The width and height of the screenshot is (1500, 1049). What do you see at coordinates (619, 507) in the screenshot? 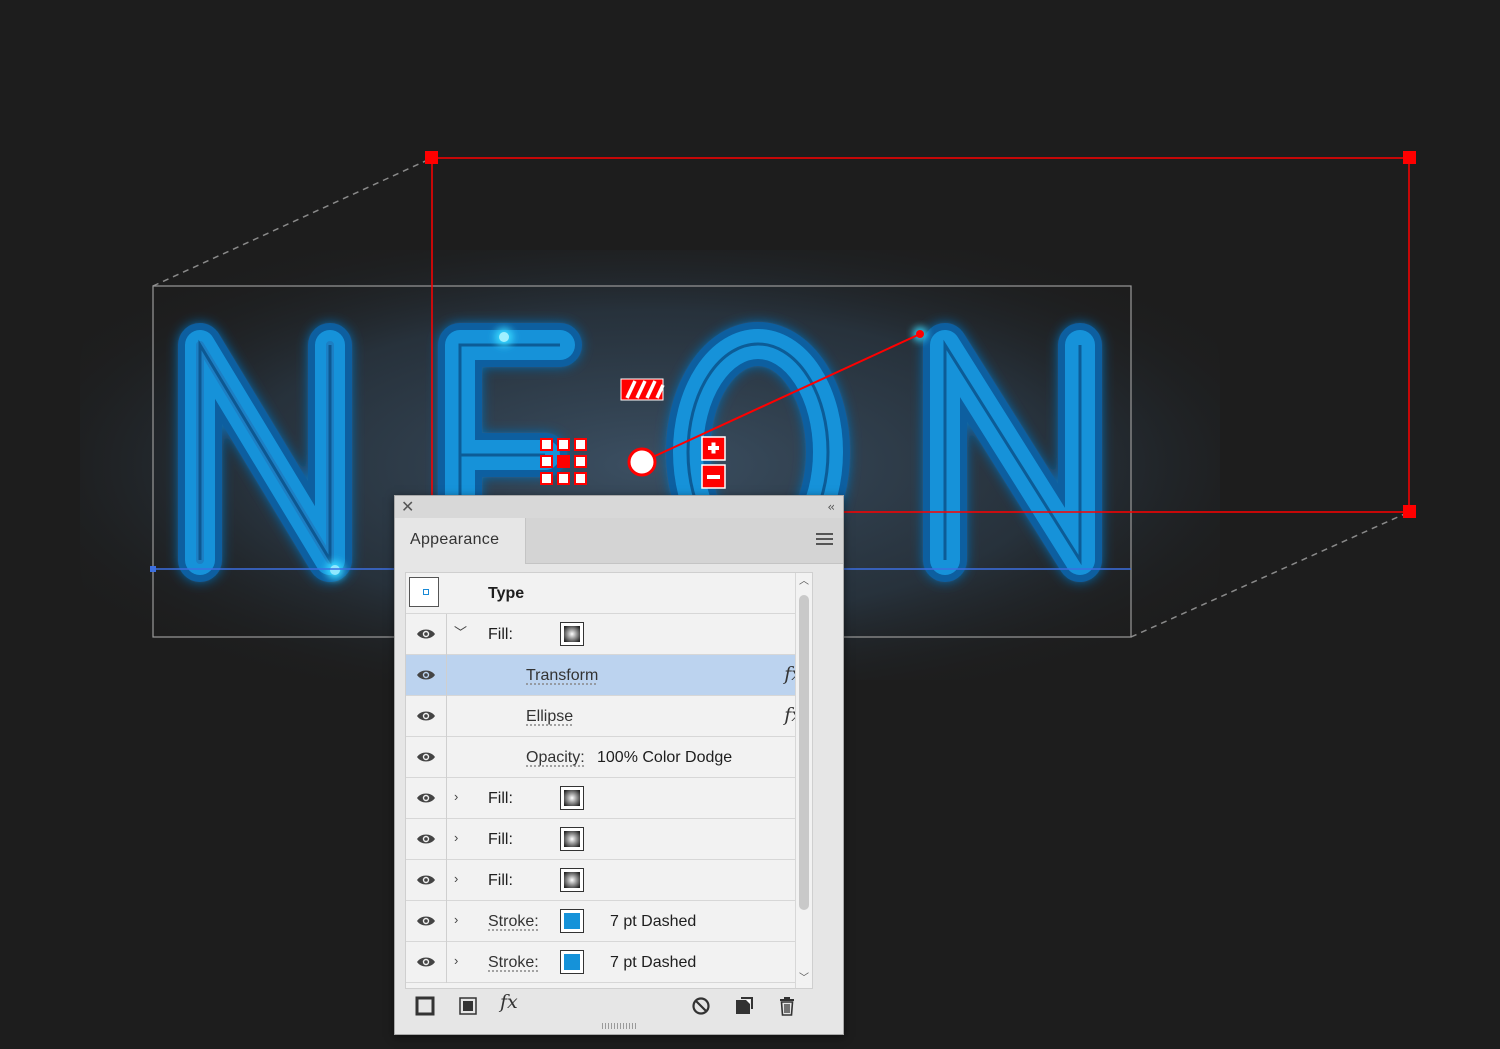
I see `panel-titlebar: ✕ ‹‹` at bounding box center [619, 507].